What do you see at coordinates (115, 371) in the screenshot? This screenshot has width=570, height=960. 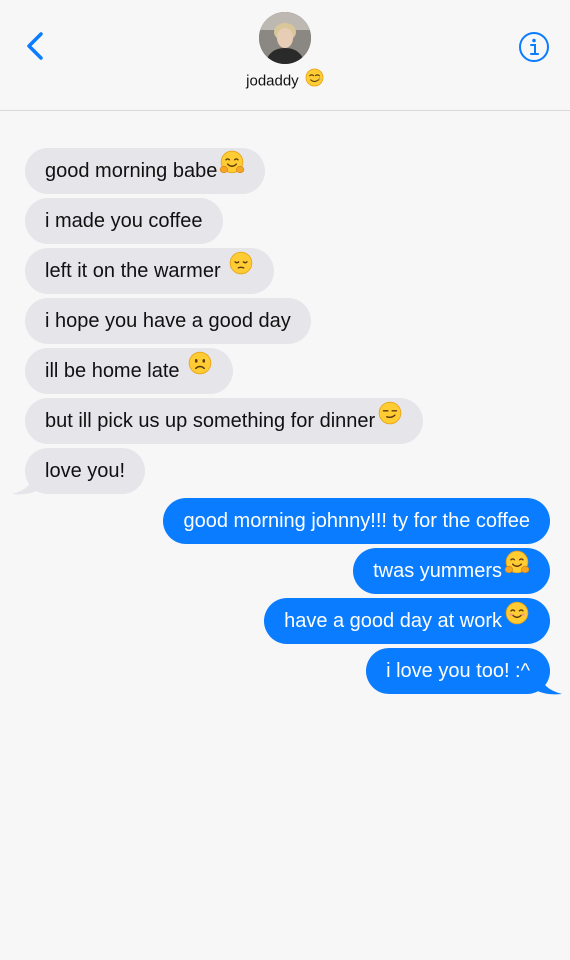 I see `message-text: ill be home late` at bounding box center [115, 371].